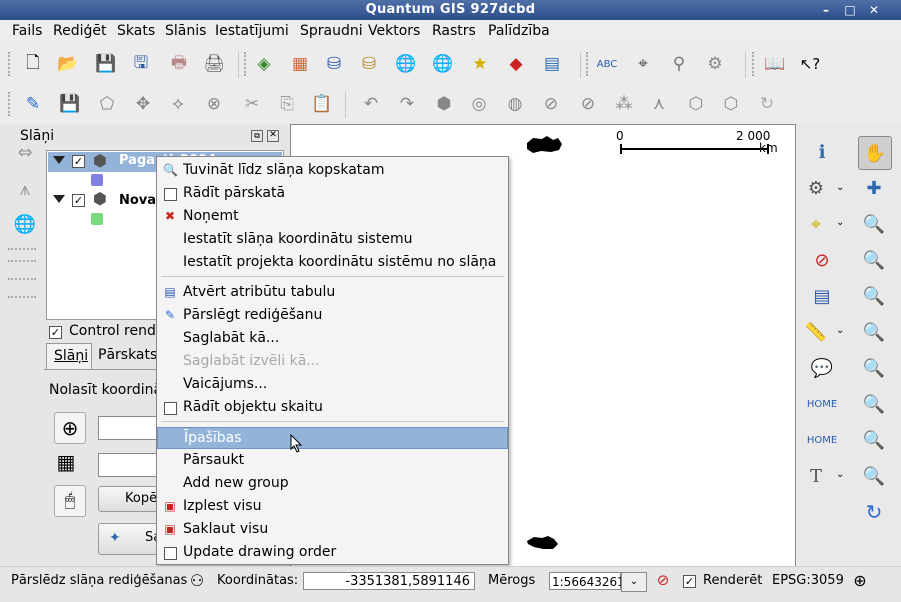  I want to click on rotate-label-icon: ⚙, so click(715, 64).